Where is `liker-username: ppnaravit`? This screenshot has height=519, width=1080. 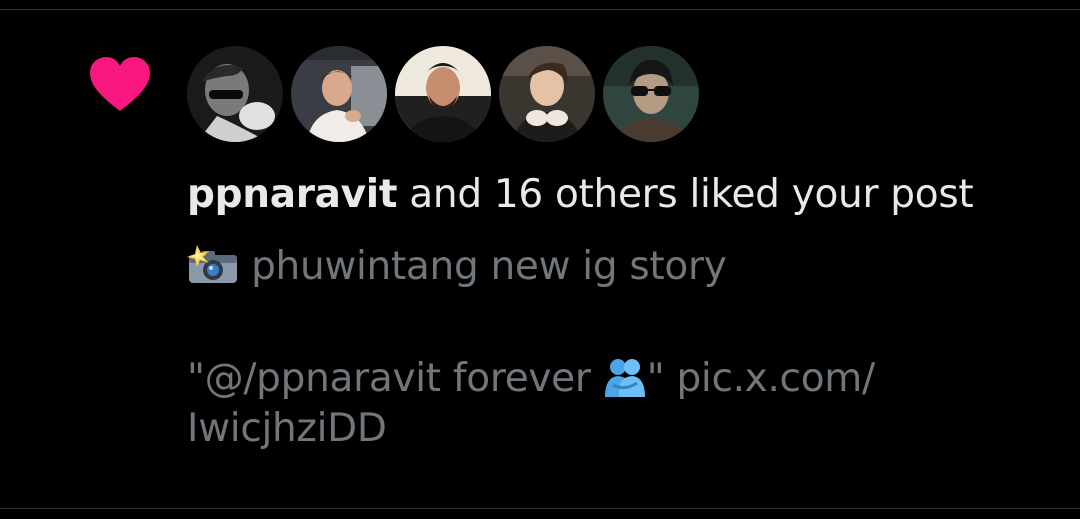 liker-username: ppnaravit is located at coordinates (292, 194).